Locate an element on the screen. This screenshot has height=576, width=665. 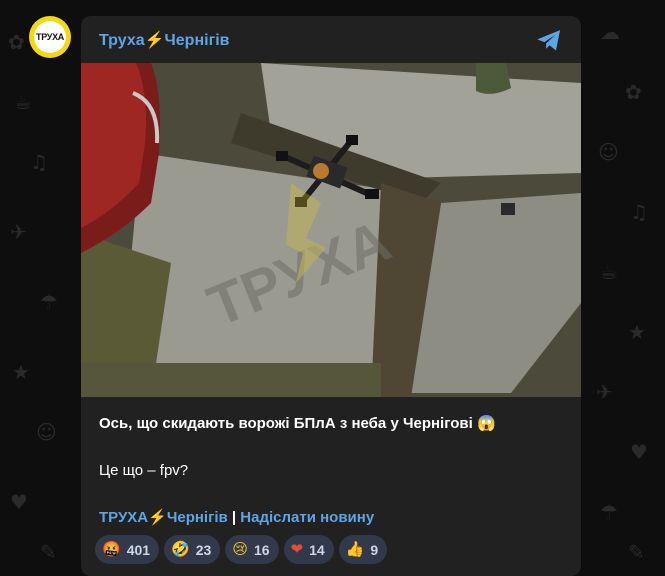
avatar-label: ТРУХА is located at coordinates (50, 37).